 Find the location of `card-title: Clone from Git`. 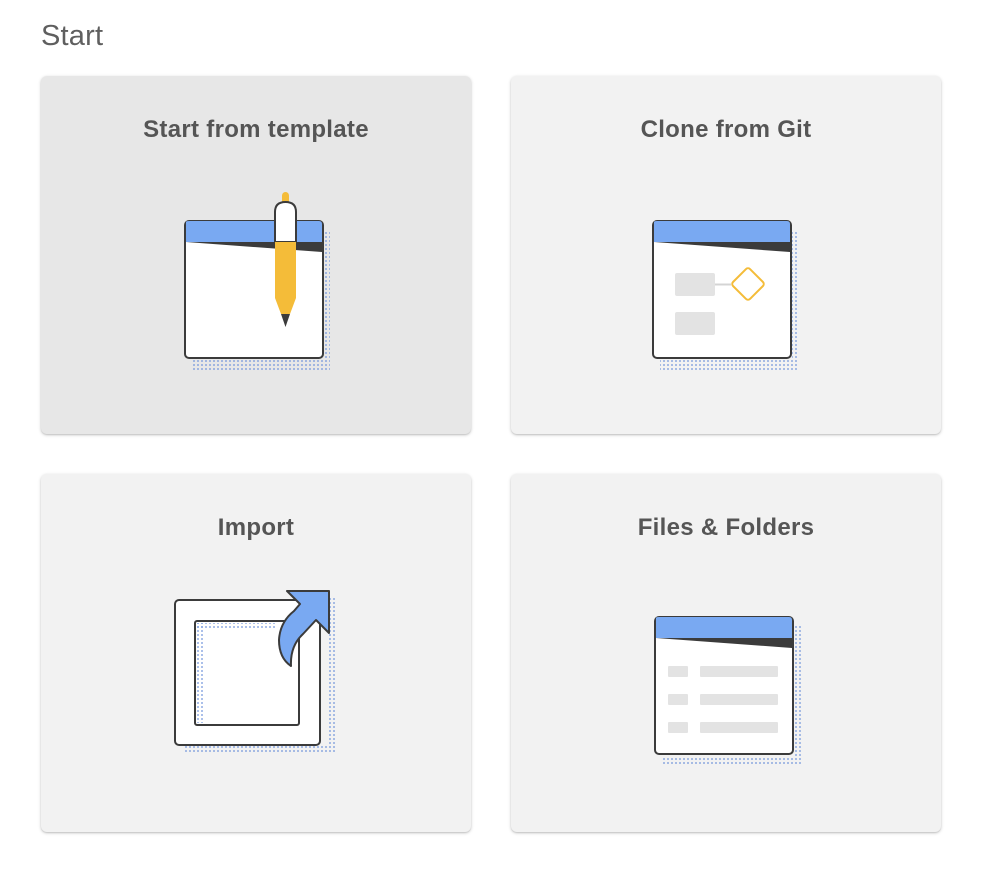

card-title: Clone from Git is located at coordinates (726, 129).